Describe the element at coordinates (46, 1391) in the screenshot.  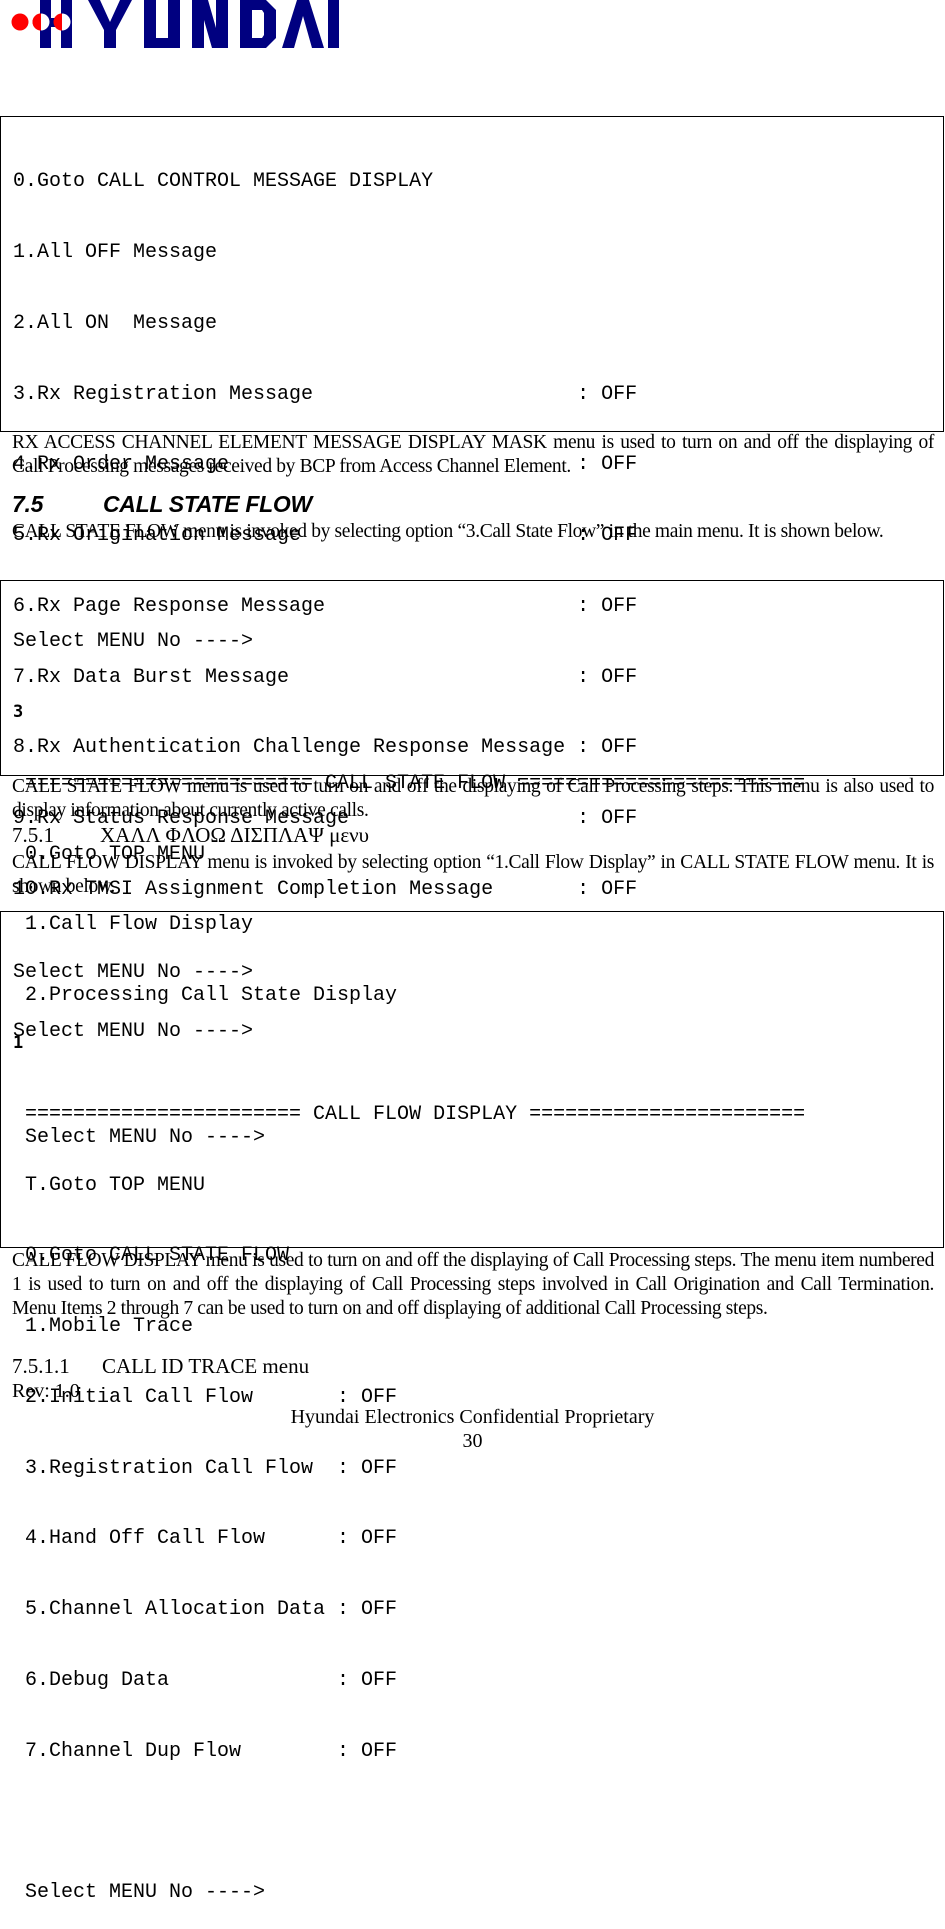
I see `revision-label: Rev: 1.0` at that location.